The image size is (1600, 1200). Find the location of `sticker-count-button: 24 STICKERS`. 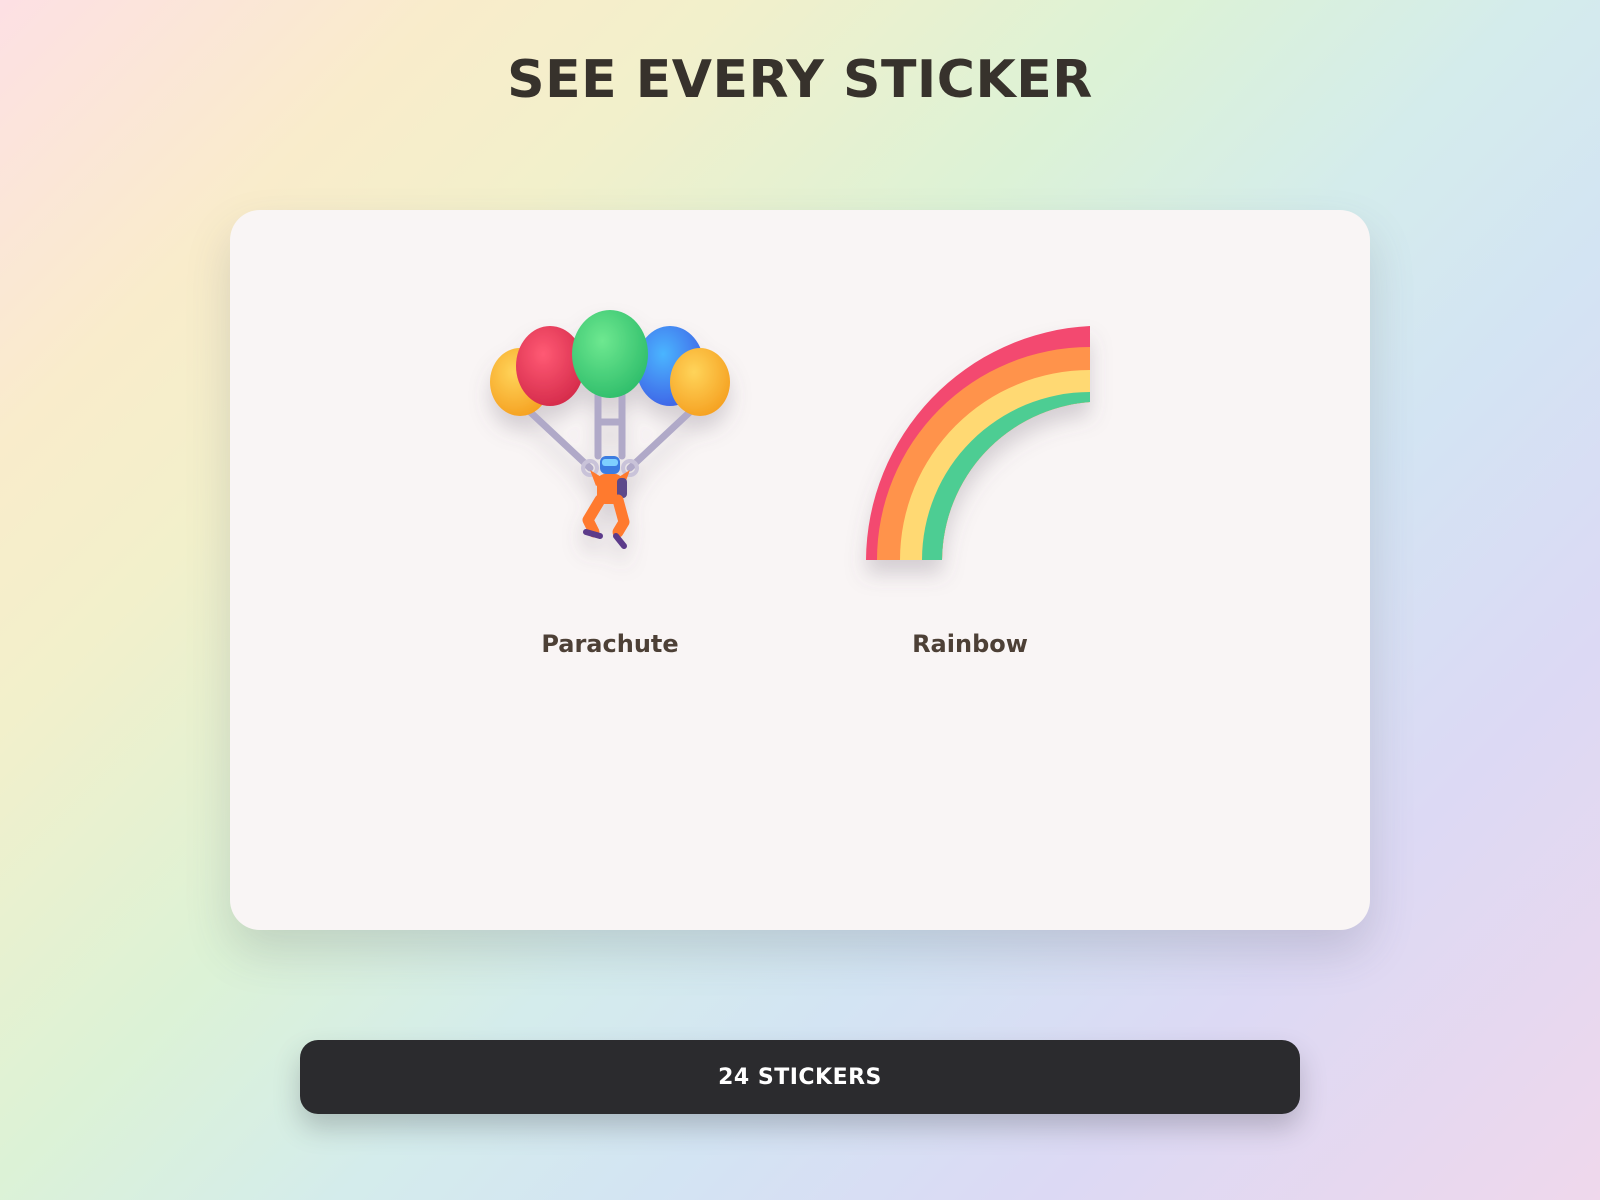

sticker-count-button: 24 STICKERS is located at coordinates (800, 1077).